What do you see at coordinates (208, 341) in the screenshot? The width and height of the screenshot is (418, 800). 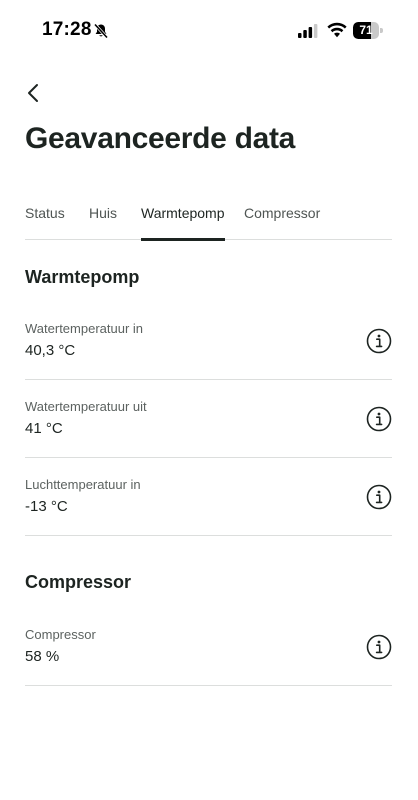 I see `data-row-watertemperatuur-in: Watertemperatuur in 40,3 °C` at bounding box center [208, 341].